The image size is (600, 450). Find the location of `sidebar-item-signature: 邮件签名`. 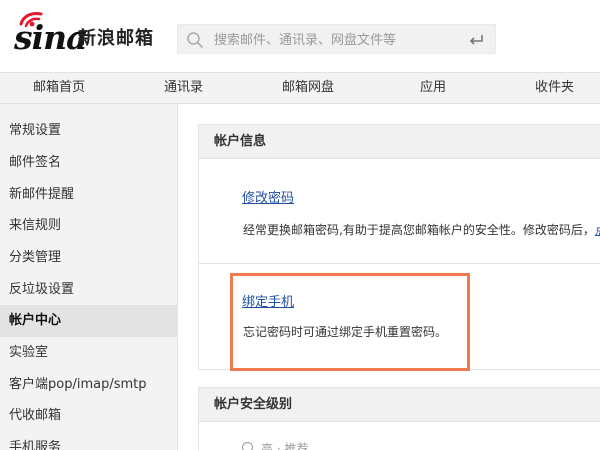

sidebar-item-signature: 邮件签名 is located at coordinates (88, 163).